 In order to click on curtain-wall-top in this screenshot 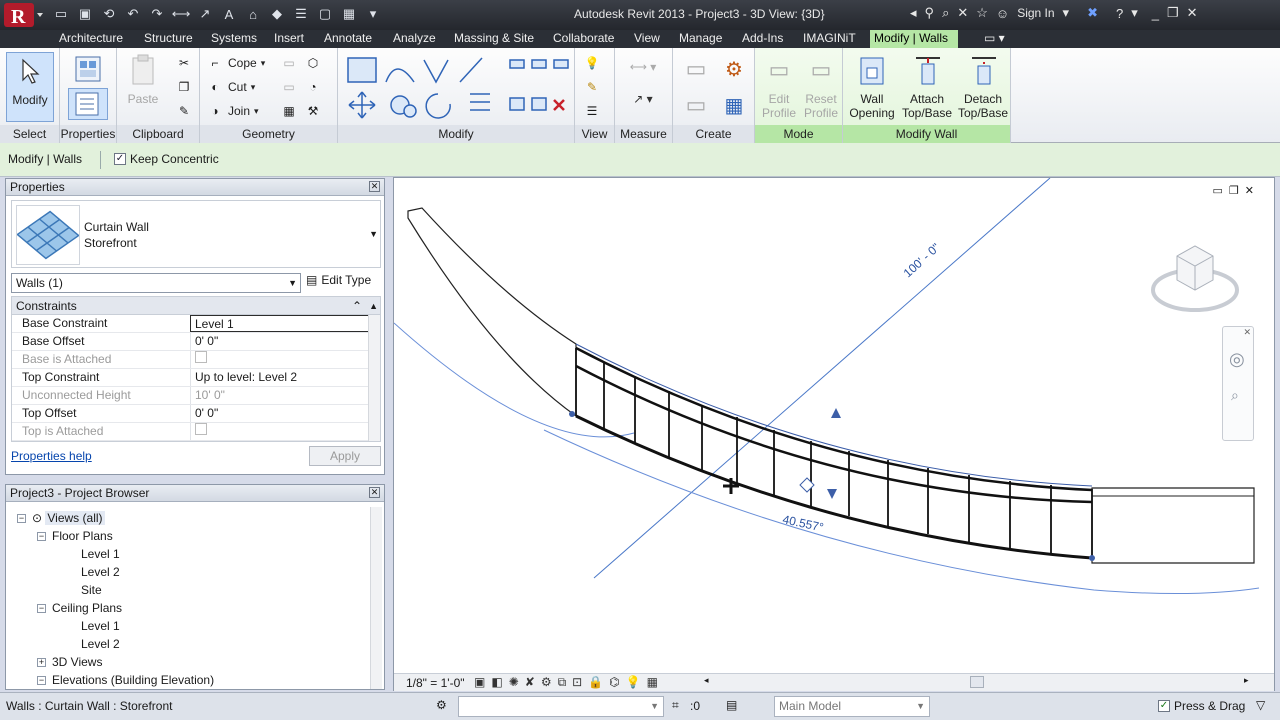, I will do `click(834, 419)`.